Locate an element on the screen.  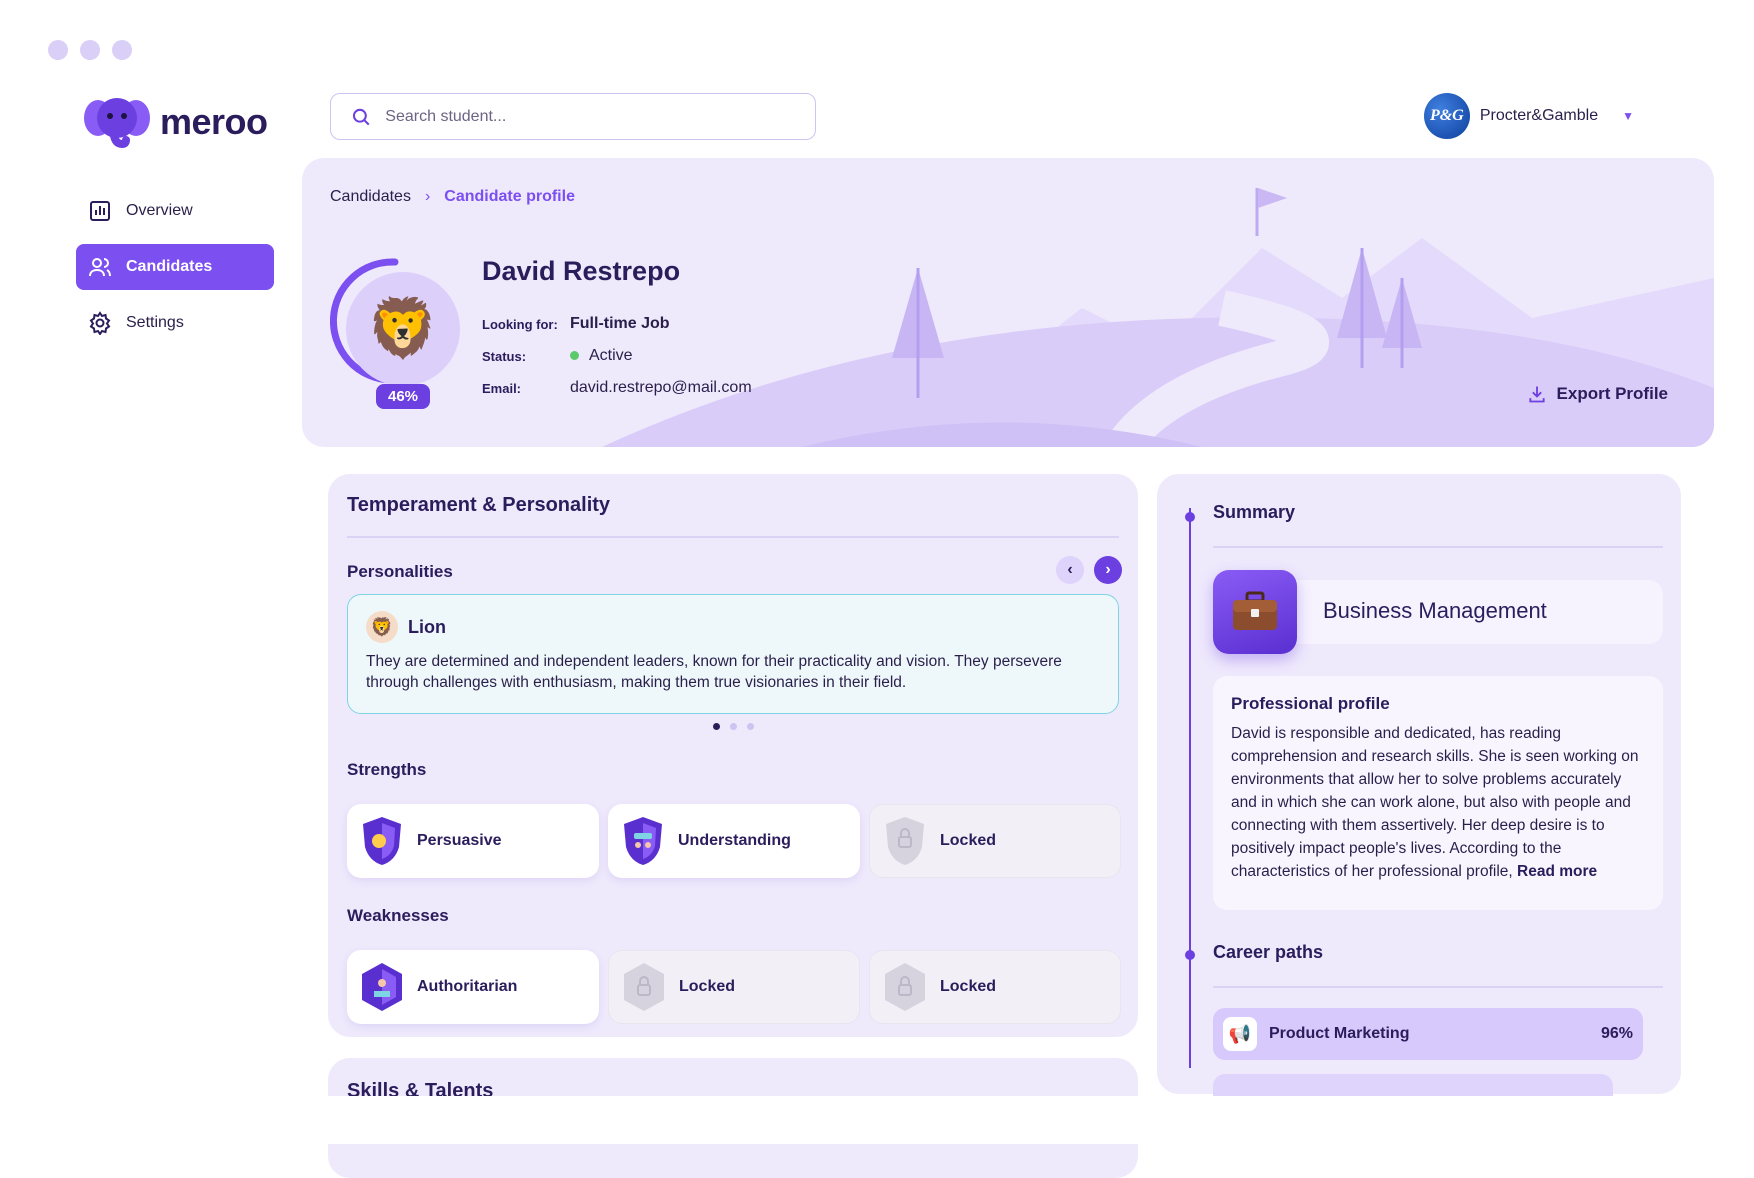
looking-for-label: Looking for: is located at coordinates (520, 324).